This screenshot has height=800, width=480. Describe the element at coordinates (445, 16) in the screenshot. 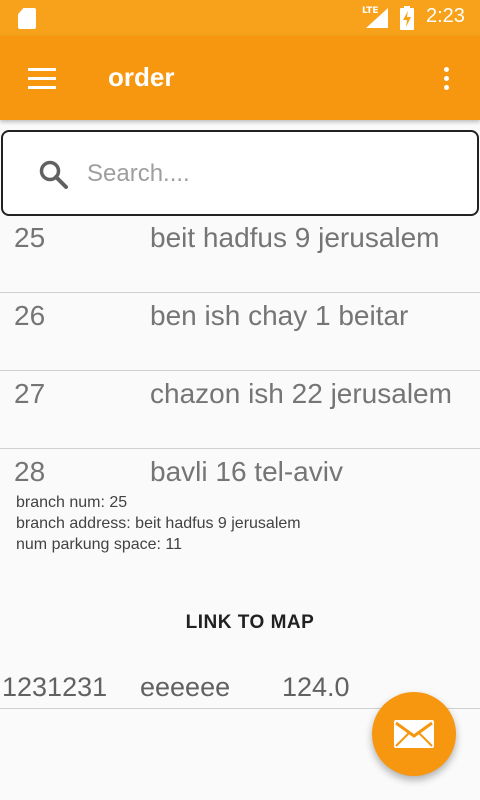

I see `clock-time: 2:23` at that location.